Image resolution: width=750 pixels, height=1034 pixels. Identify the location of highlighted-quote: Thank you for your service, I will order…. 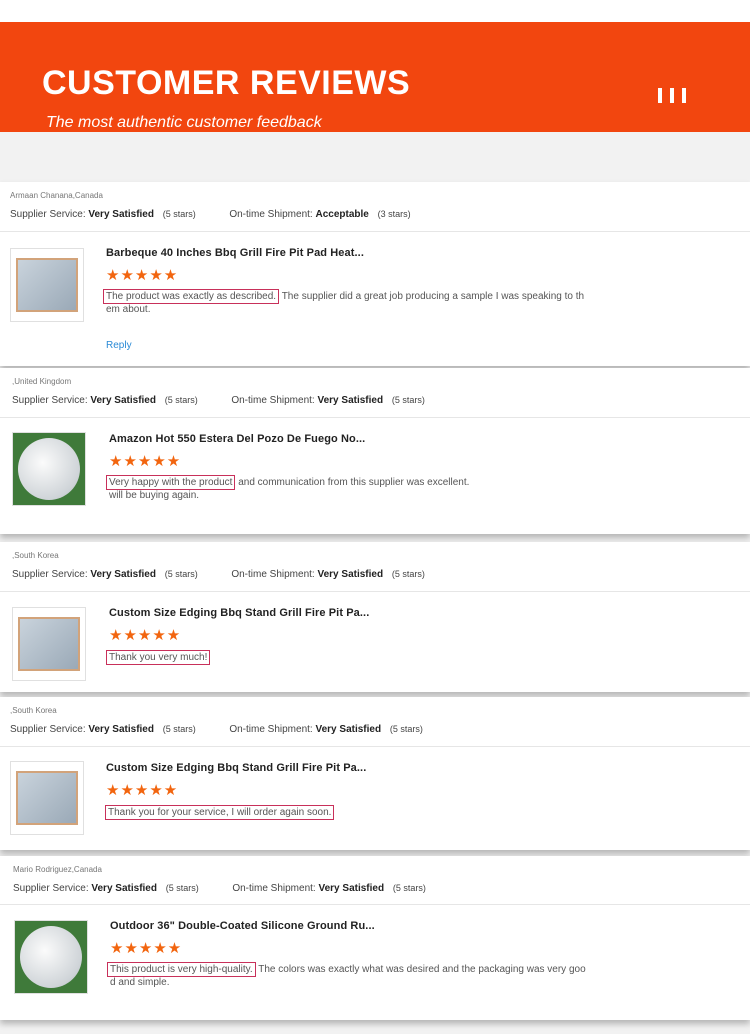
(220, 812).